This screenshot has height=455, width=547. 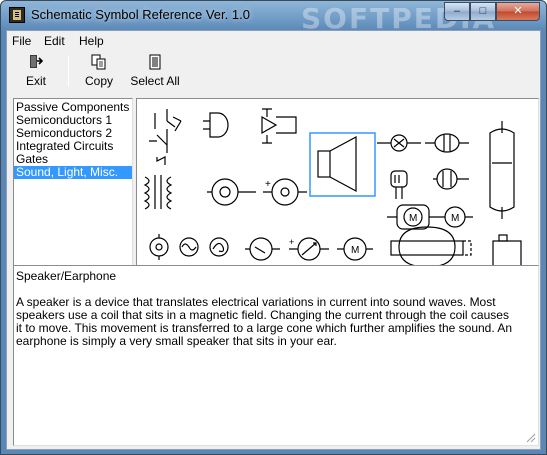 I want to click on toolbar: Exit Copy Select All, so click(x=273, y=72).